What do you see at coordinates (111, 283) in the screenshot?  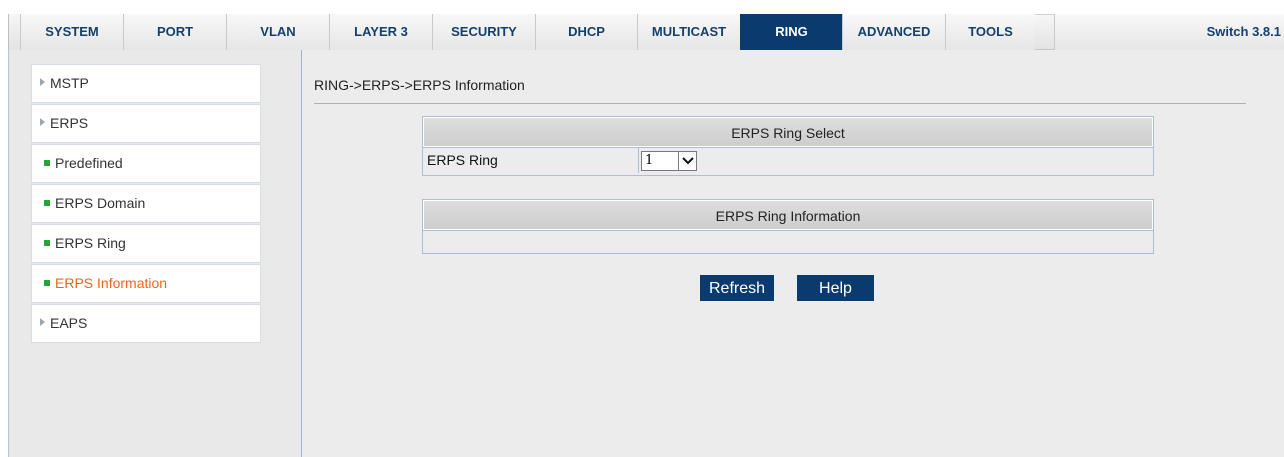 I see `sidebar-item-label: ERPS Information` at bounding box center [111, 283].